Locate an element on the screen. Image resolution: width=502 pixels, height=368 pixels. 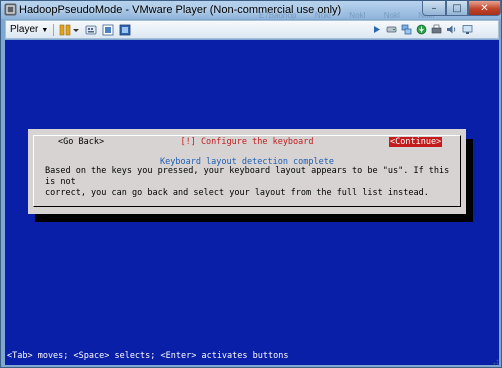
close-icon: ✕ is located at coordinates (484, 8).